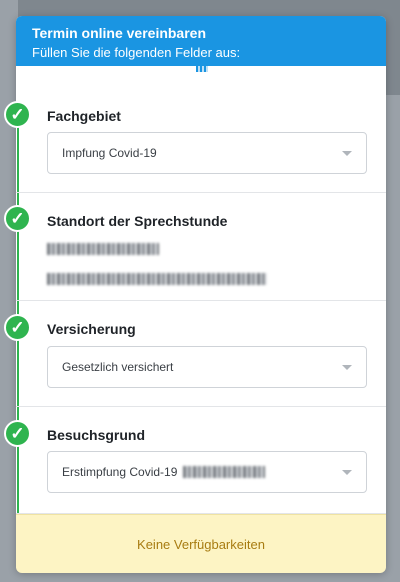 The image size is (400, 582). Describe the element at coordinates (137, 221) in the screenshot. I see `section-label-standort: Standort der Sprechstunde` at that location.